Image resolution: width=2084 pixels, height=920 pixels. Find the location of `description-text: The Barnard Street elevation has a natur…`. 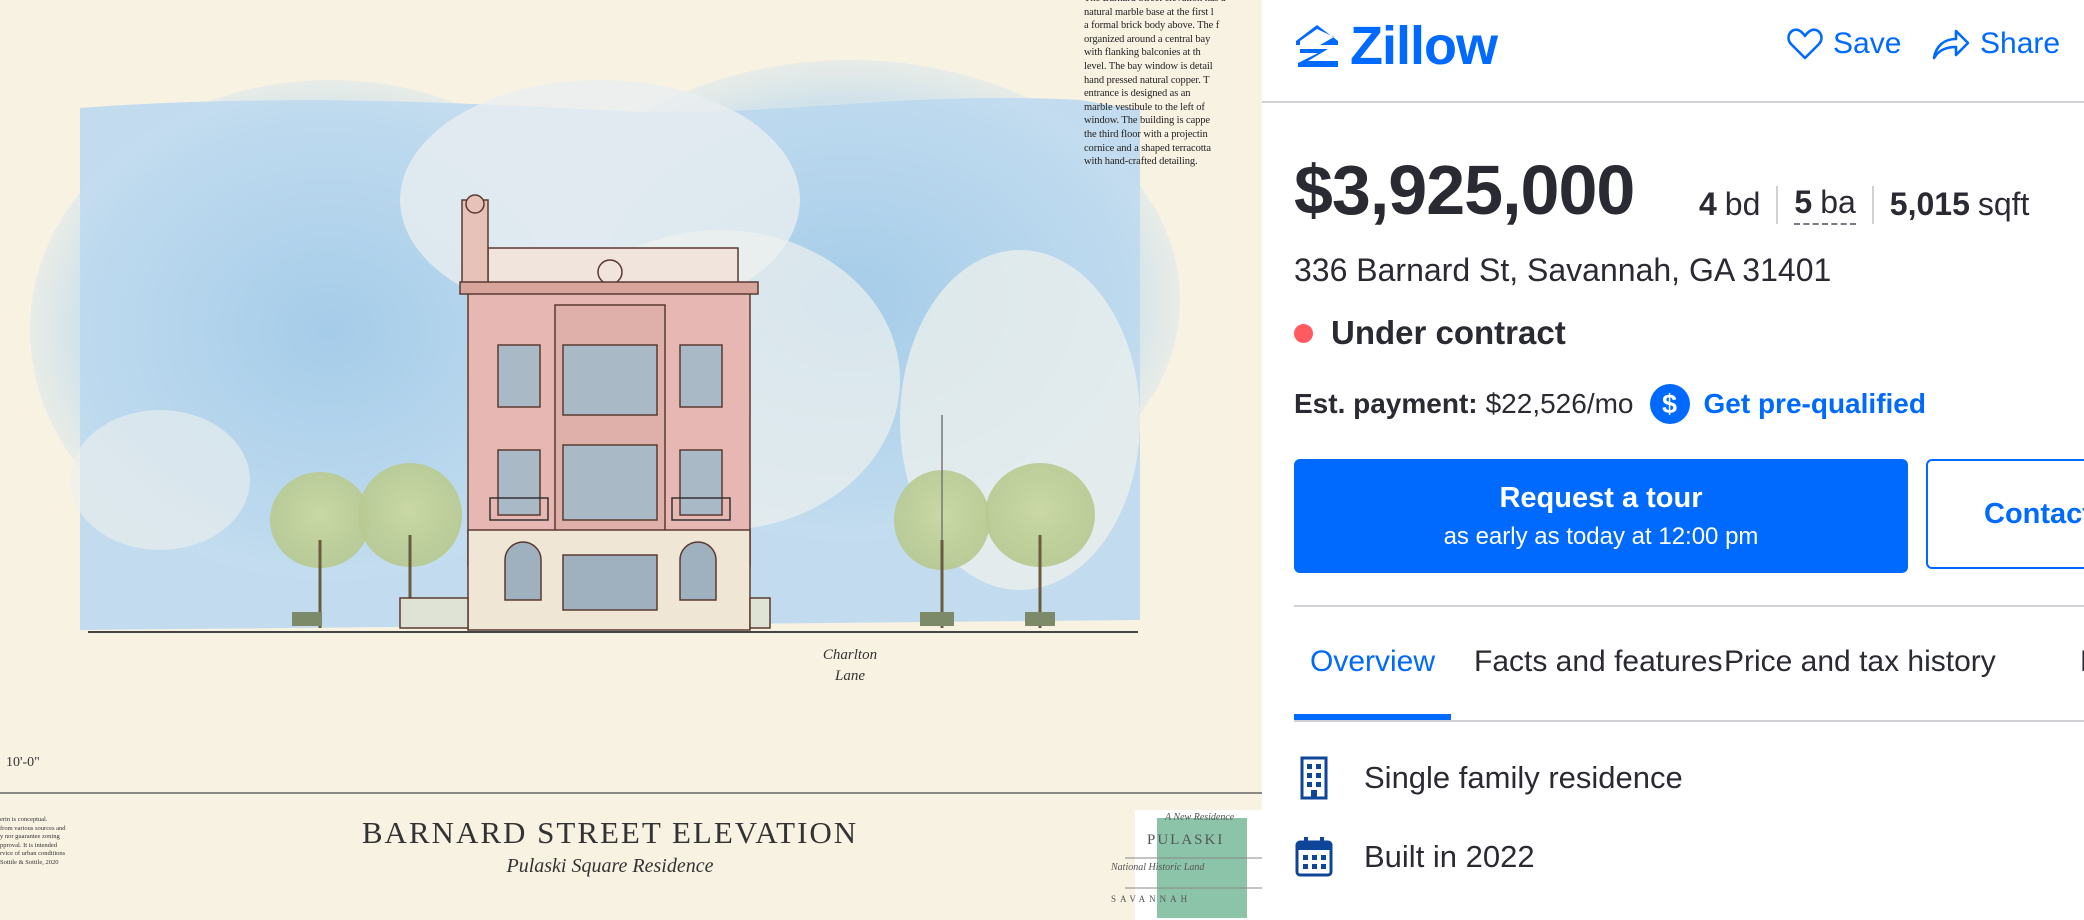

description-text: The Barnard Street elevation has a natur… is located at coordinates (1155, 84).